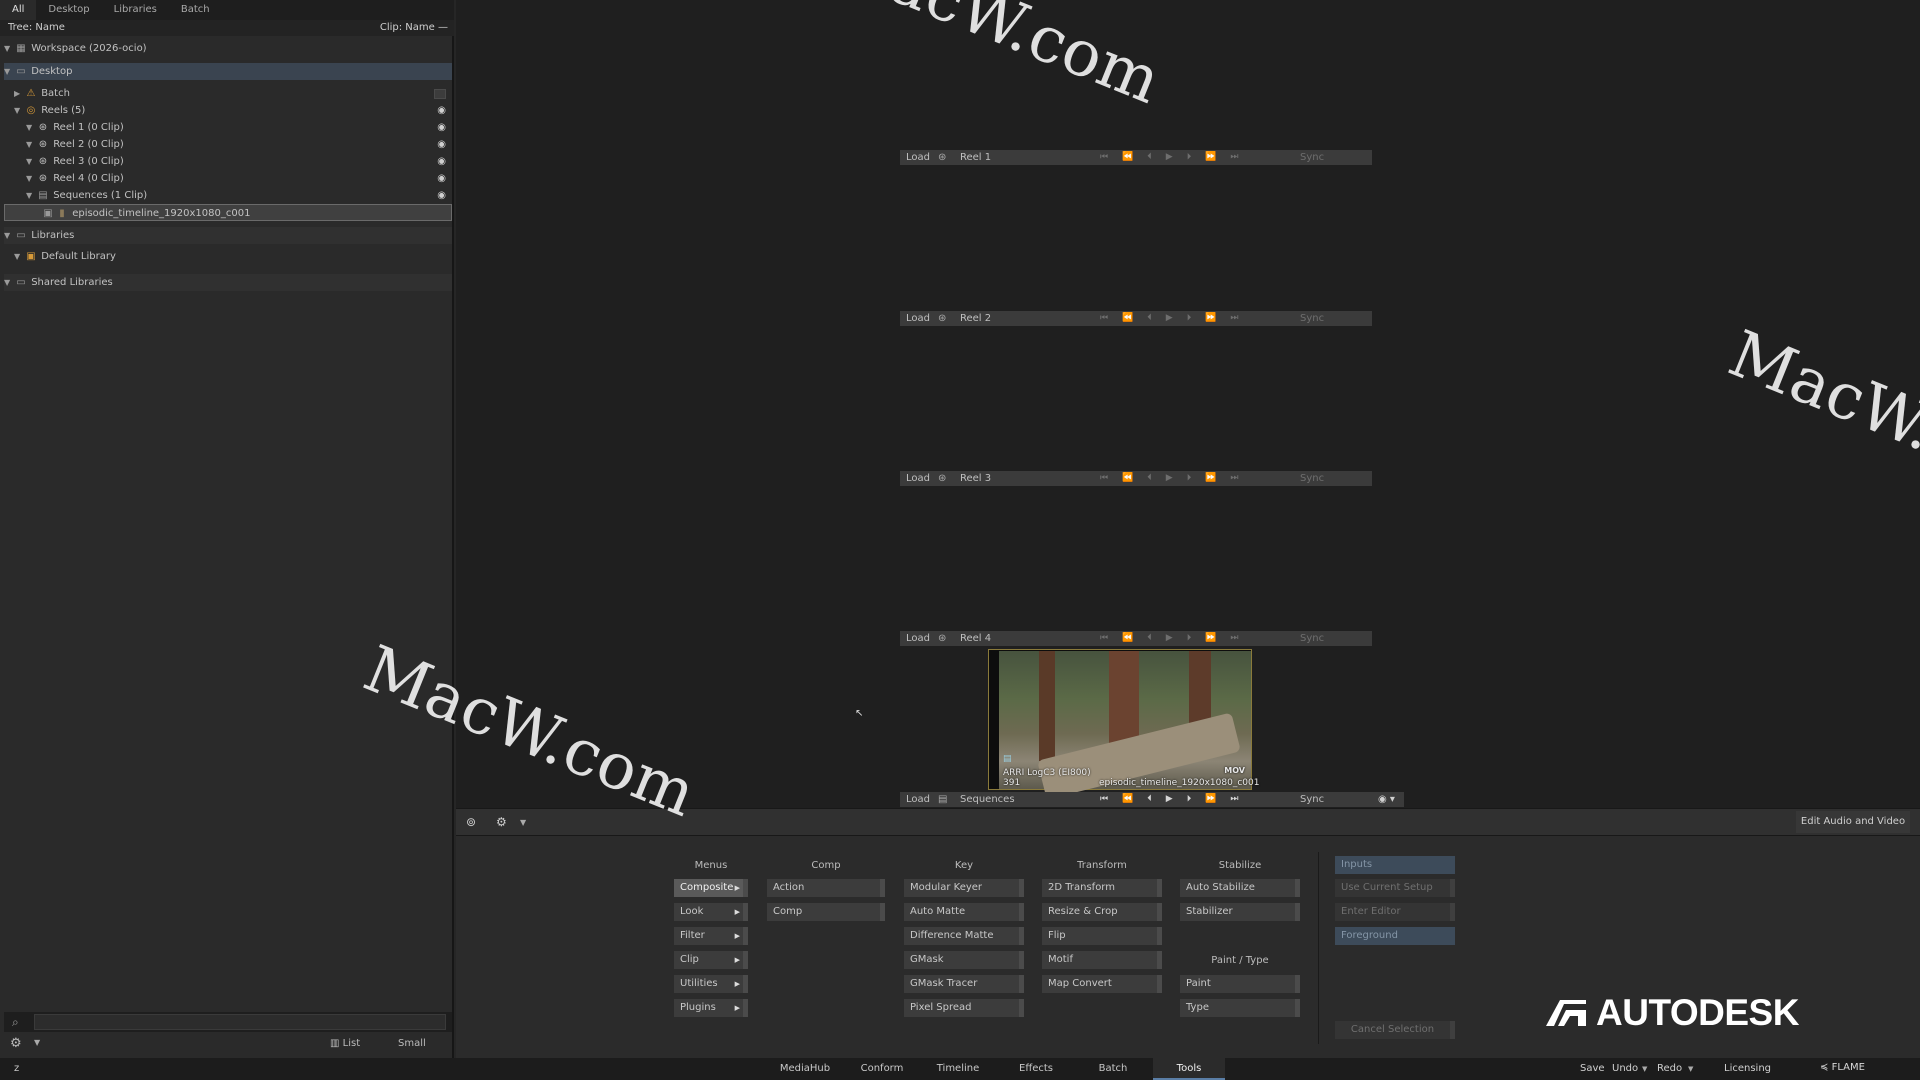  I want to click on undo-dropdown-icon: ▼, so click(1644, 1069).